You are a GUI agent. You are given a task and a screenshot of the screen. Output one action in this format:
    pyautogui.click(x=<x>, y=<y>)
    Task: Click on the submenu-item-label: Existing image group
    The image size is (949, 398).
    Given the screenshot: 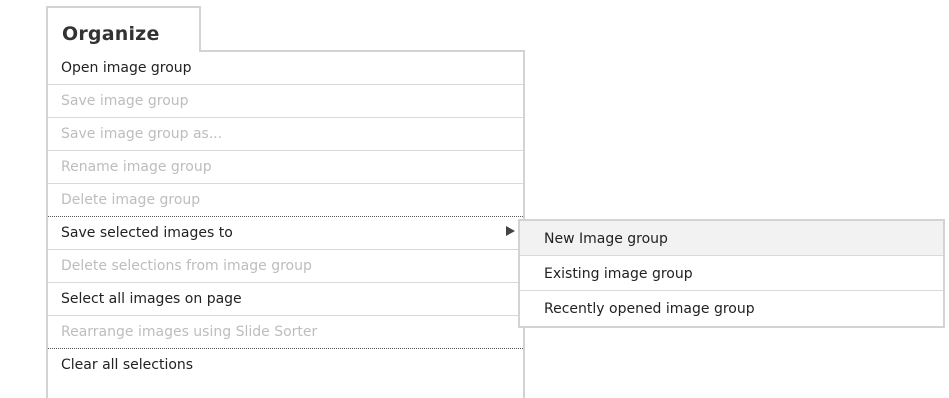 What is the action you would take?
    pyautogui.click(x=618, y=274)
    